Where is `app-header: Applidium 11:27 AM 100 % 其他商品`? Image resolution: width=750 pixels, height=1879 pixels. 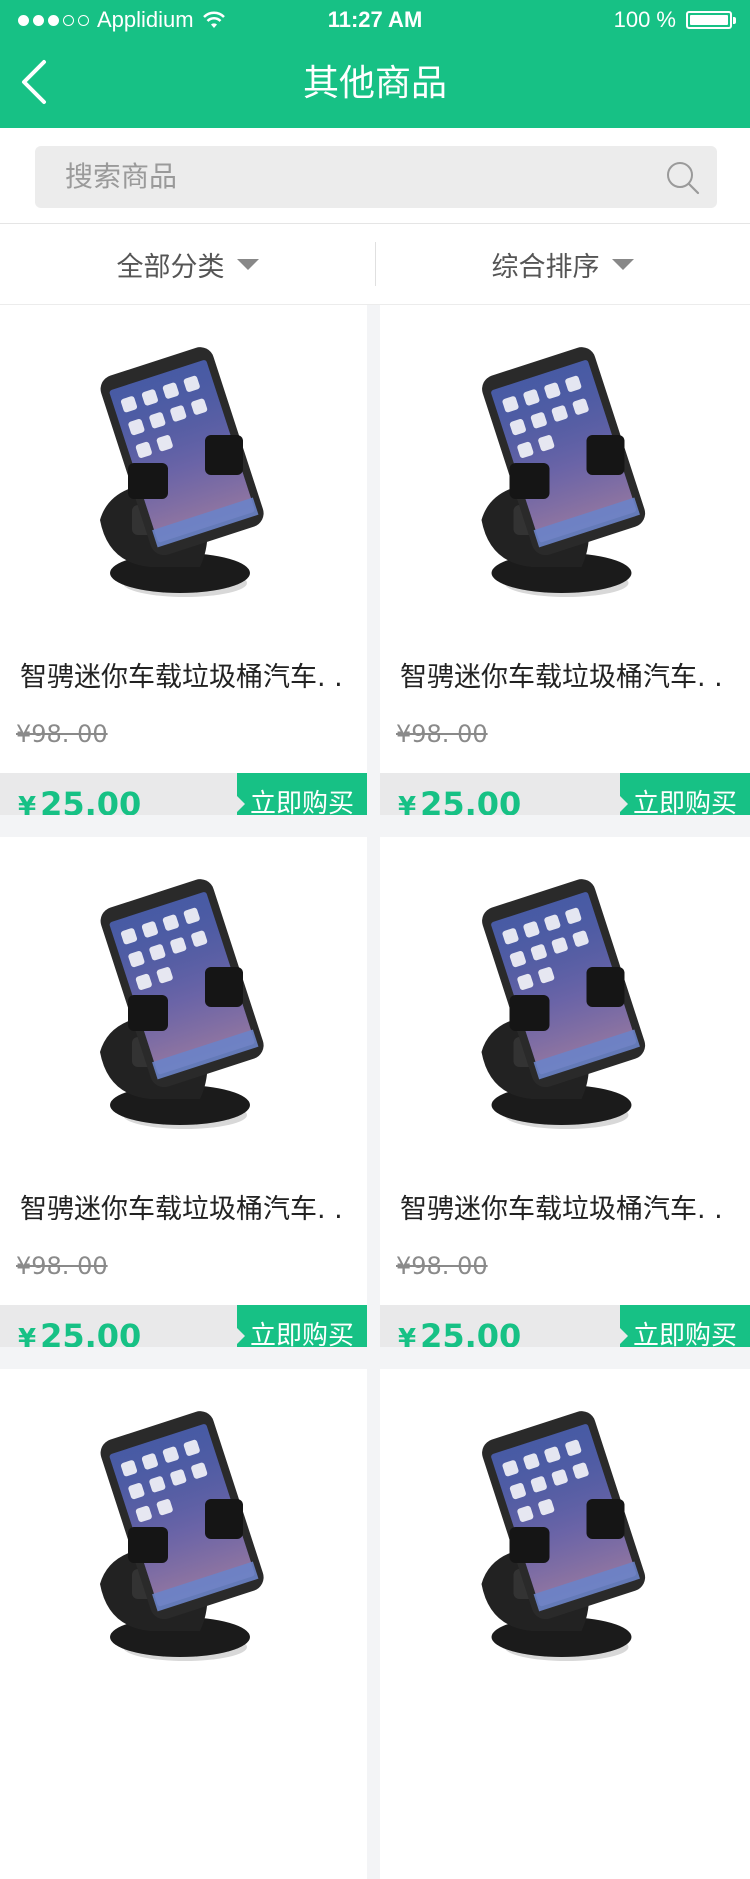
app-header: Applidium 11:27 AM 100 % 其他商品 is located at coordinates (375, 64).